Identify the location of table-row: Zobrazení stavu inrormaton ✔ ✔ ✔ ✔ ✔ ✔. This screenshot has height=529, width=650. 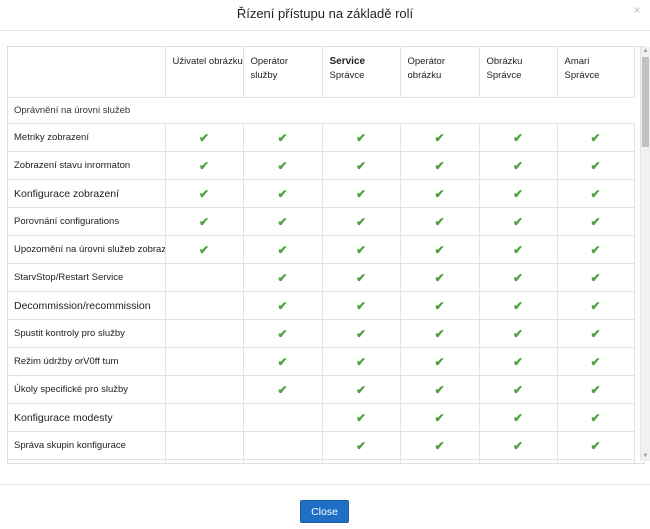
(321, 165).